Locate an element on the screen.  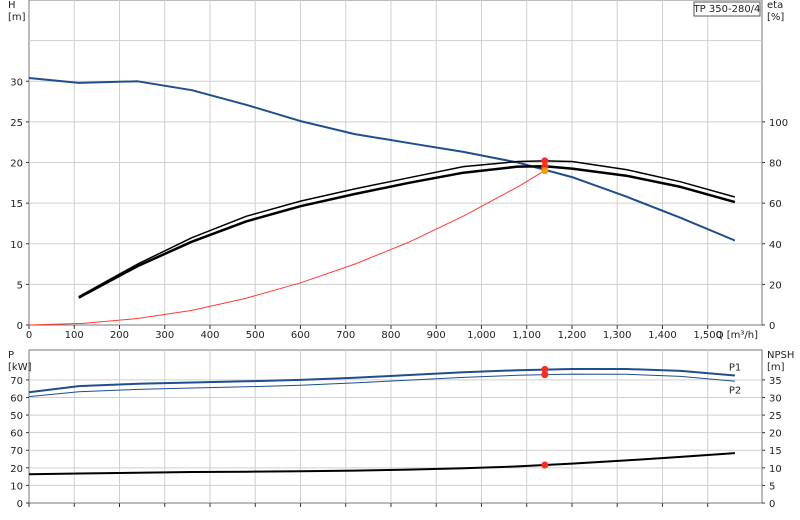
x-tick-label: 1,300 is located at coordinates (617, 335).